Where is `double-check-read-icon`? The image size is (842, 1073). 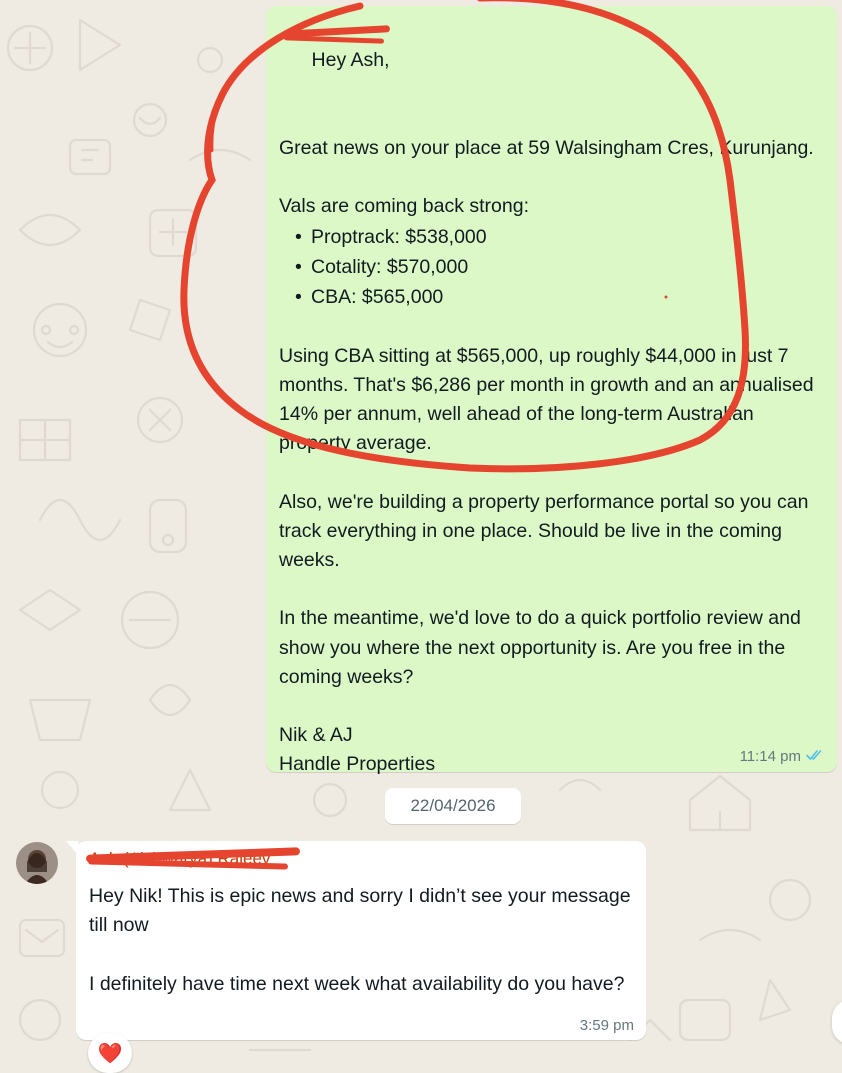 double-check-read-icon is located at coordinates (815, 756).